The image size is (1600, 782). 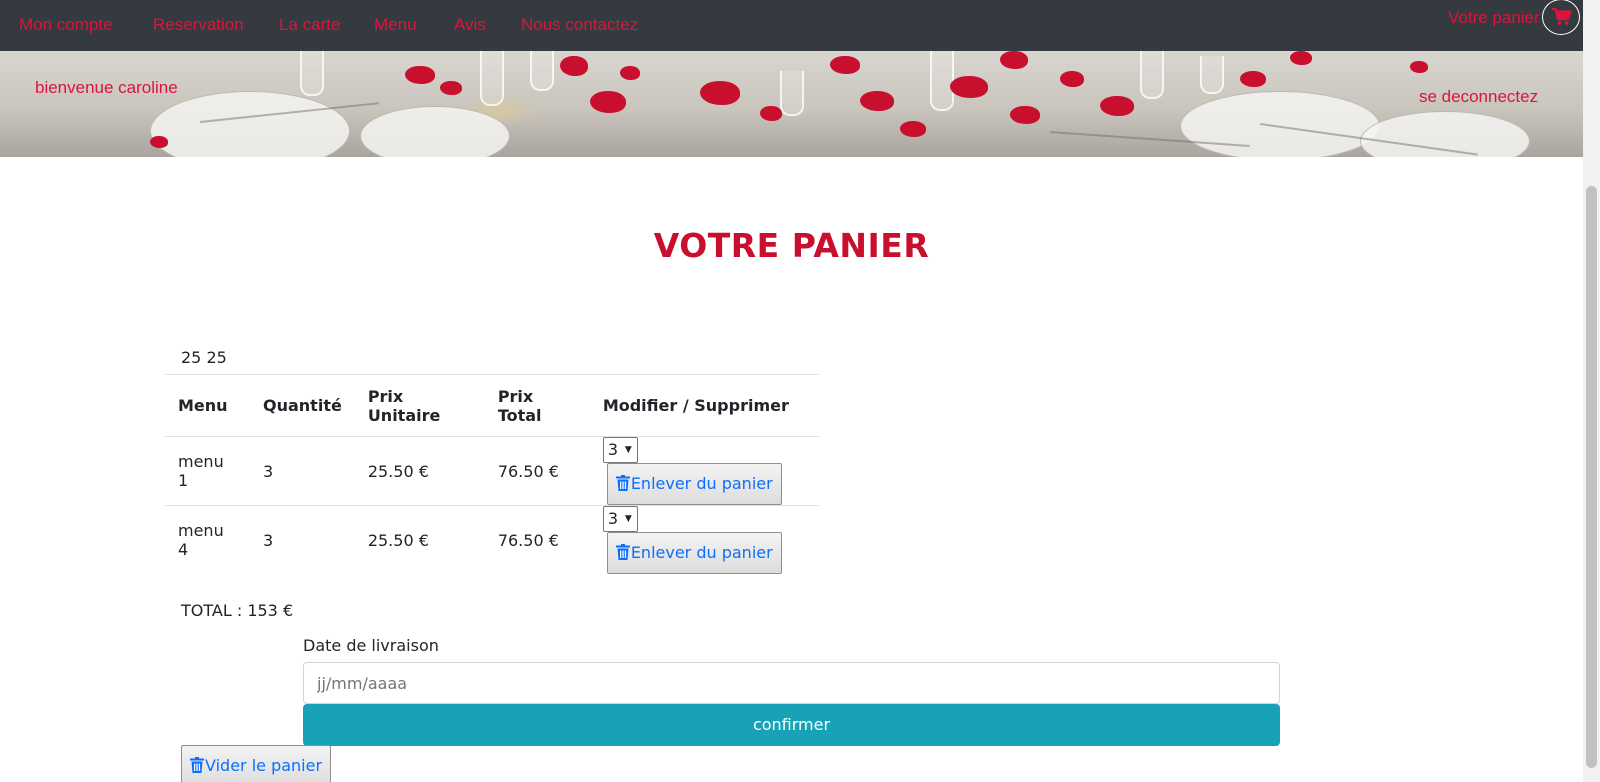 What do you see at coordinates (207, 540) in the screenshot?
I see `cell-menu: menu 4` at bounding box center [207, 540].